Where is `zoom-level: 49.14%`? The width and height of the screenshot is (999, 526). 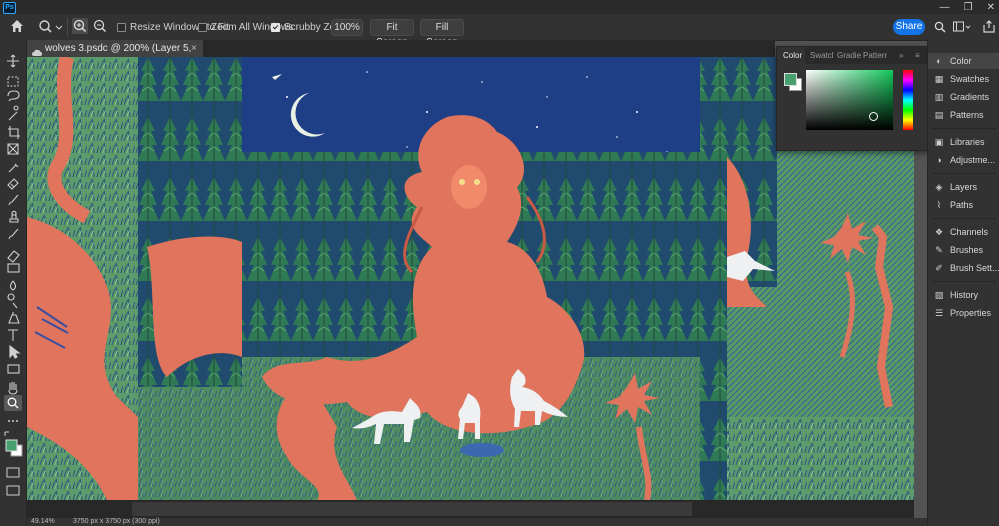
zoom-level: 49.14% is located at coordinates (43, 522).